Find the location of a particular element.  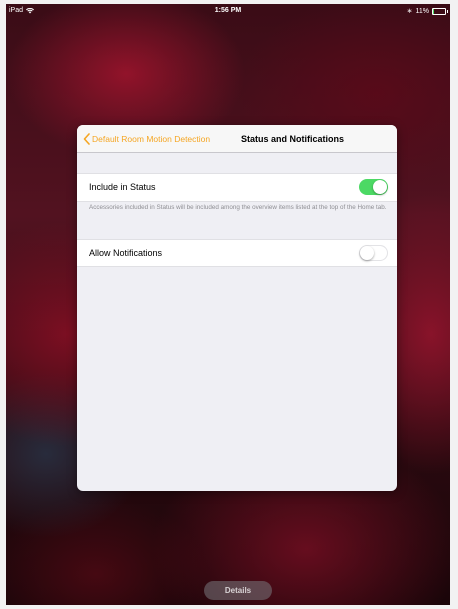

battery-percent: 11% is located at coordinates (422, 11).